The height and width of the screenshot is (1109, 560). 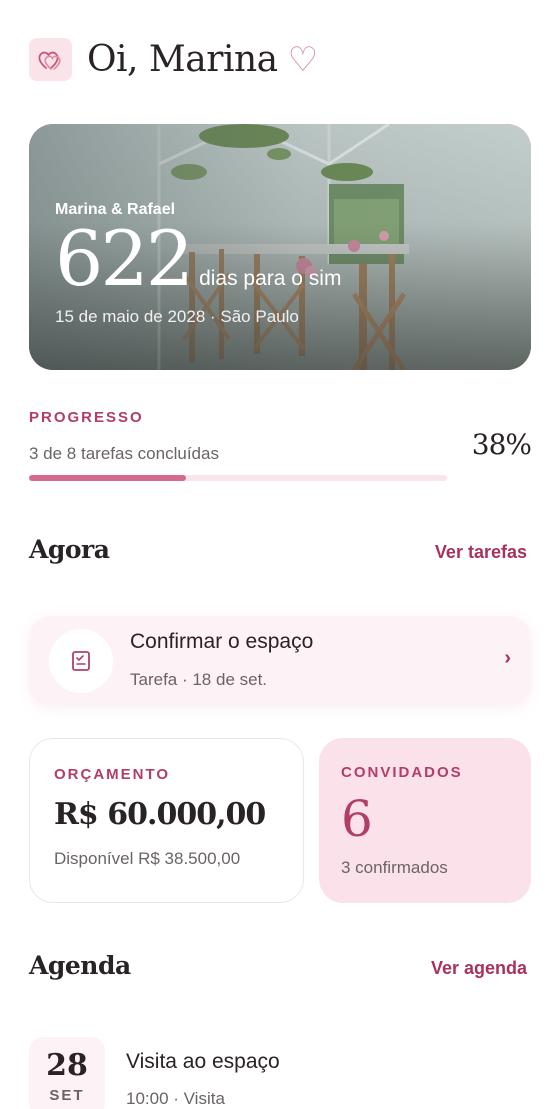 What do you see at coordinates (86, 417) in the screenshot?
I see `progress-label: PROGRESSO` at bounding box center [86, 417].